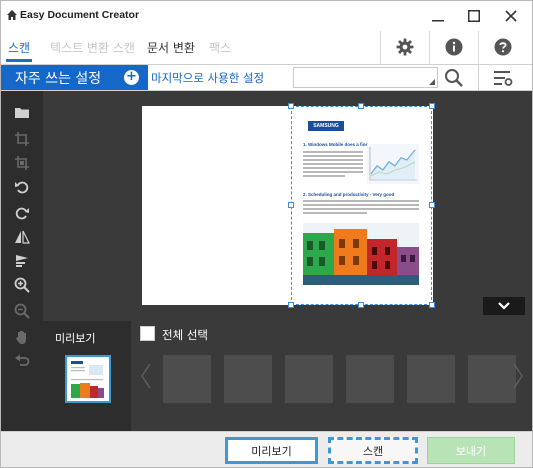 The image size is (533, 468). I want to click on zoom-out-icon, so click(22, 311).